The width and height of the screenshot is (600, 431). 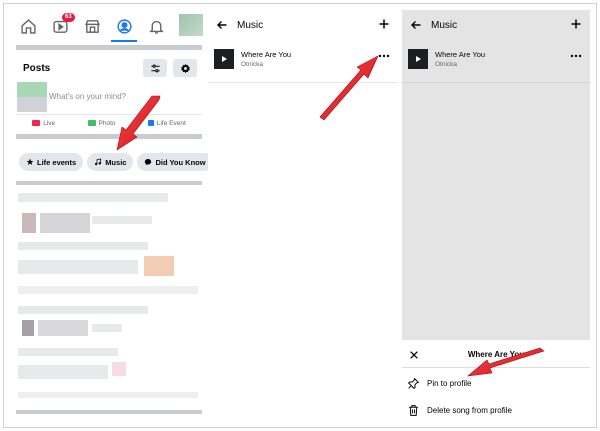 I want to click on posts-heading: Posts, so click(x=37, y=68).